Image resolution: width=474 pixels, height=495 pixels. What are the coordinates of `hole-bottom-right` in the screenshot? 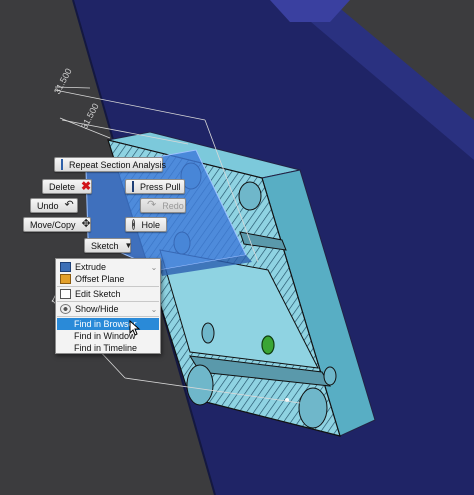 It's located at (313, 408).